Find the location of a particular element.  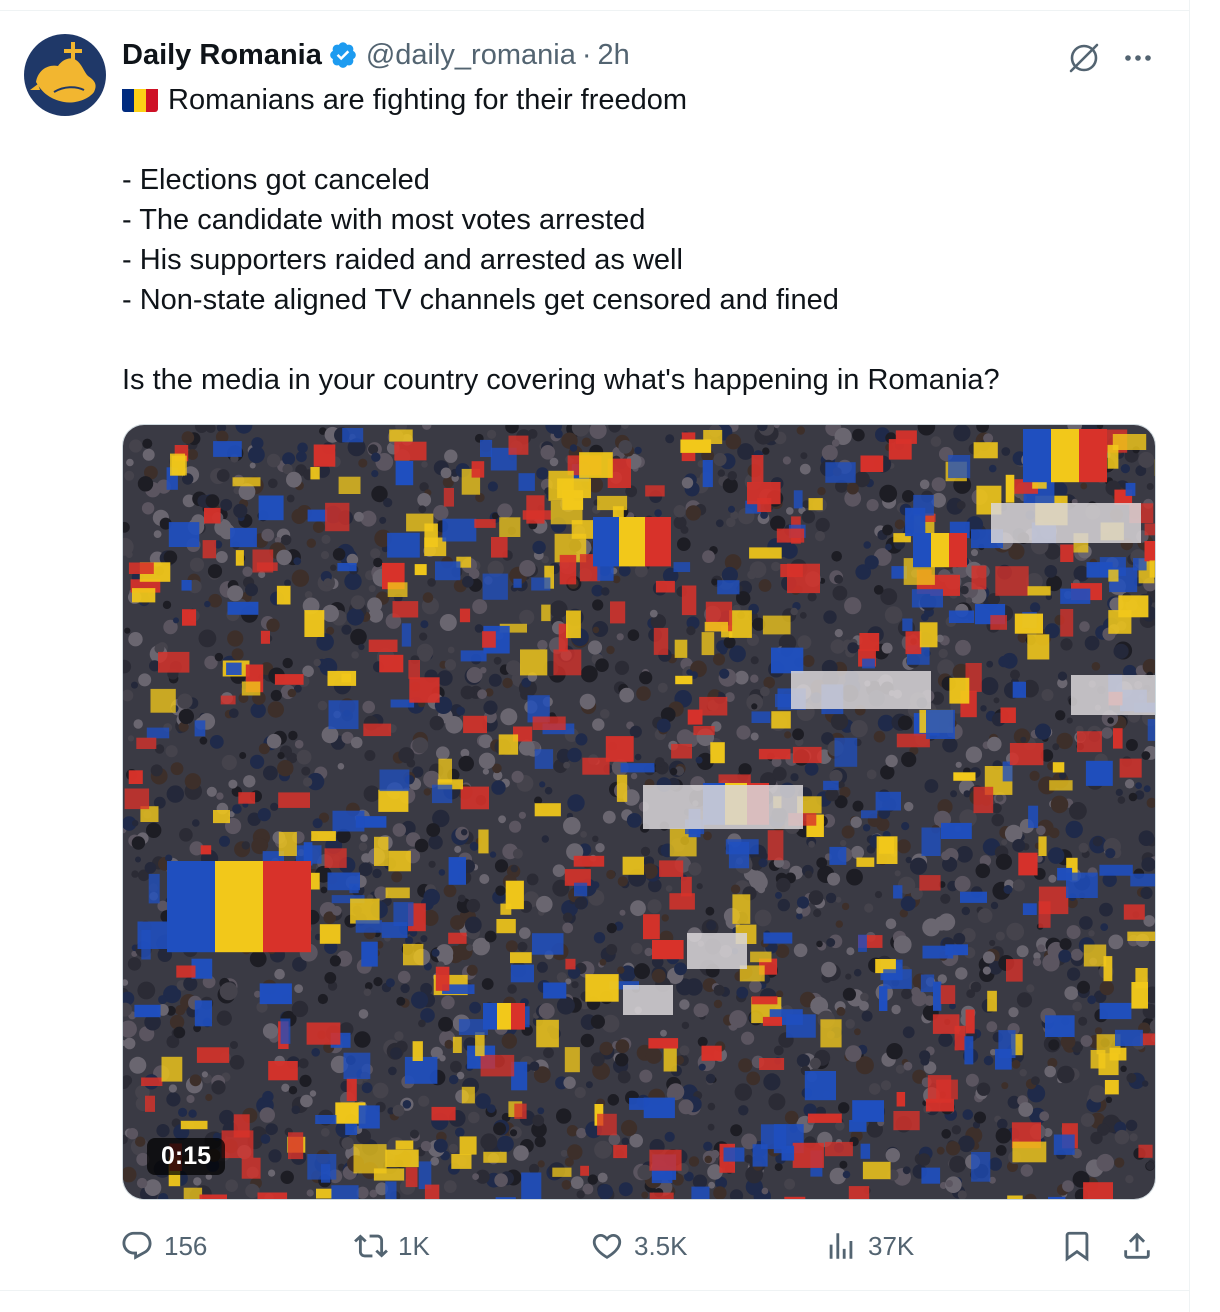

views-icon is located at coordinates (841, 1246).